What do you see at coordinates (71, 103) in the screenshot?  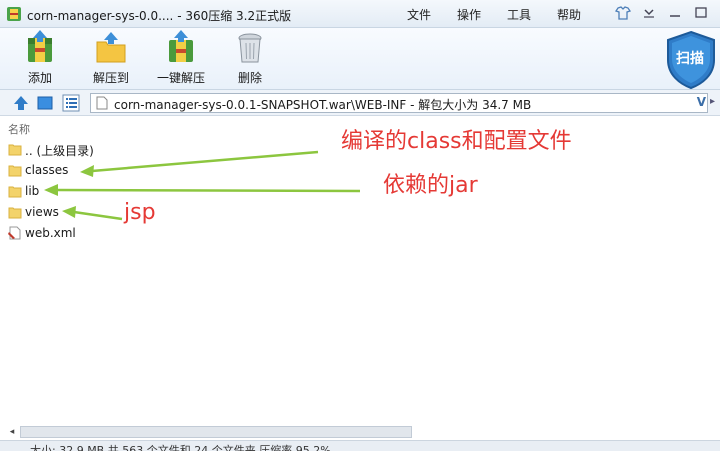 I see `details-view-icon` at bounding box center [71, 103].